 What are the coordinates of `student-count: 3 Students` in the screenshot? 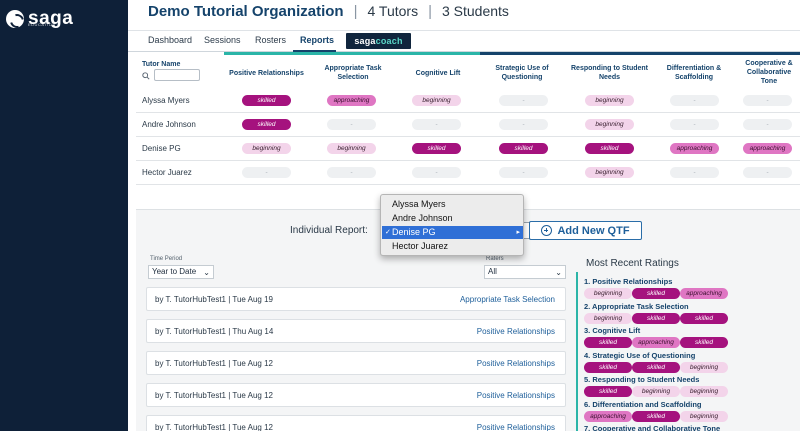 It's located at (475, 11).